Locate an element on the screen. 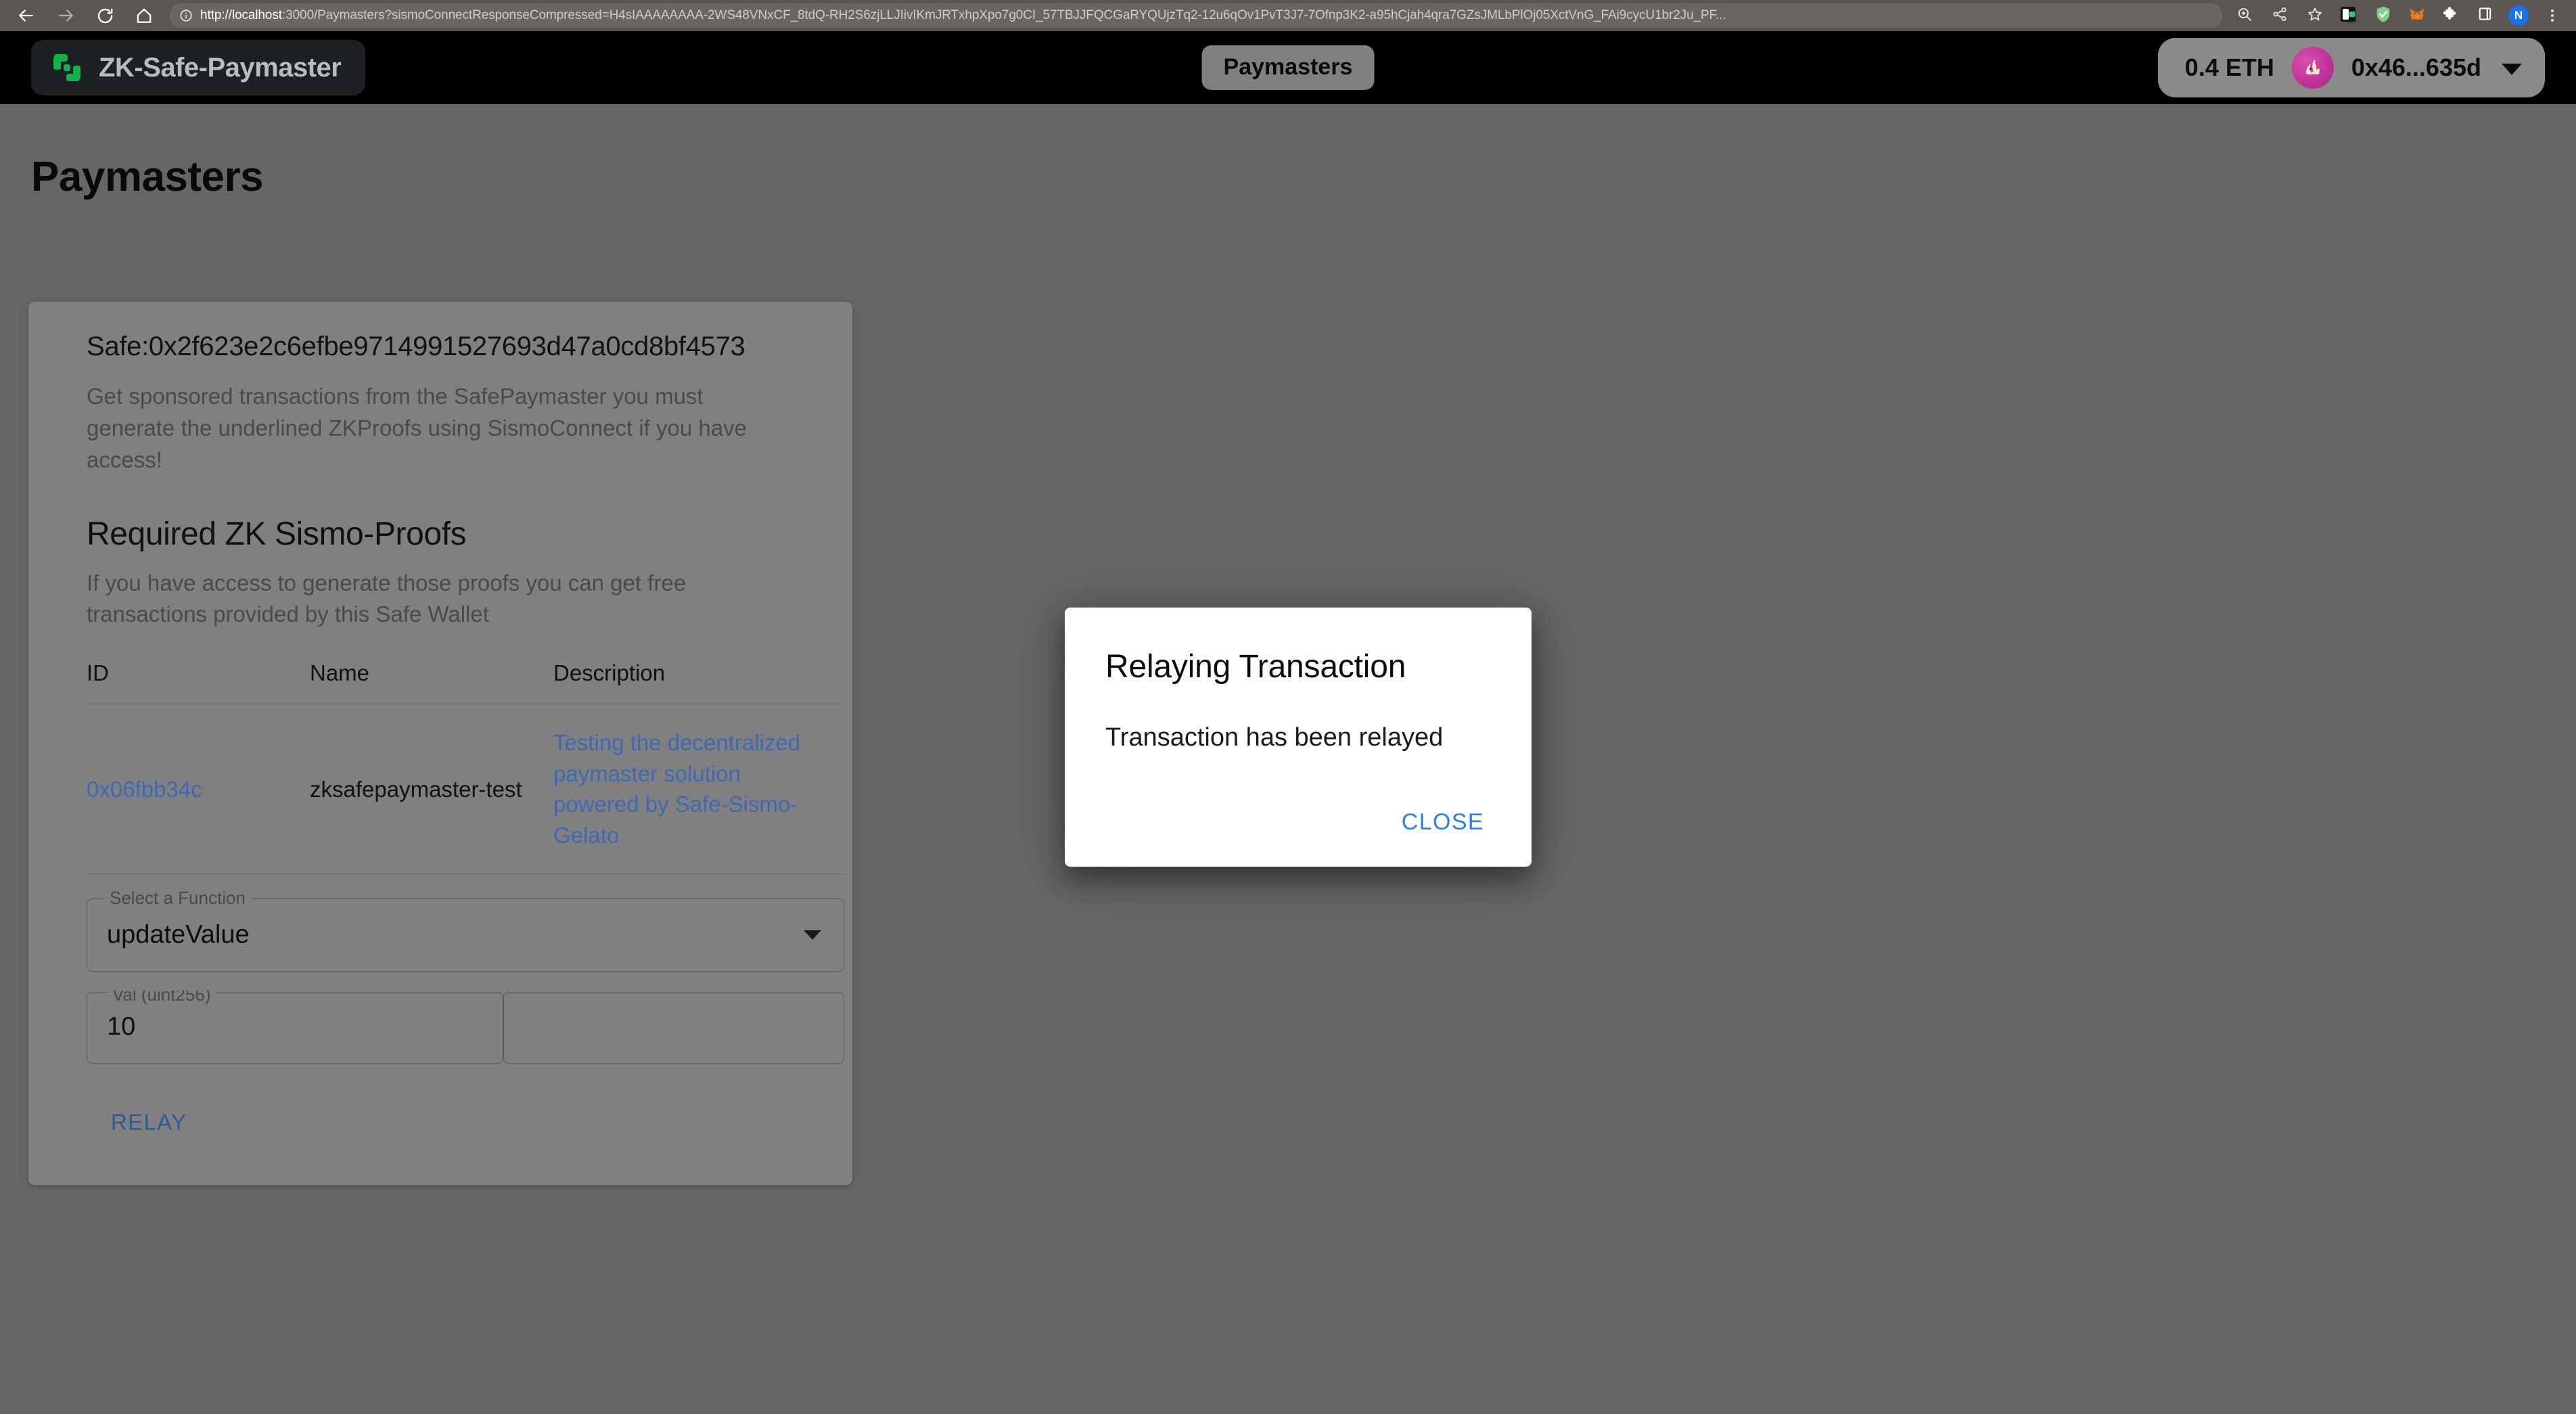 The height and width of the screenshot is (1414, 2576). reload-icon is located at coordinates (105, 16).